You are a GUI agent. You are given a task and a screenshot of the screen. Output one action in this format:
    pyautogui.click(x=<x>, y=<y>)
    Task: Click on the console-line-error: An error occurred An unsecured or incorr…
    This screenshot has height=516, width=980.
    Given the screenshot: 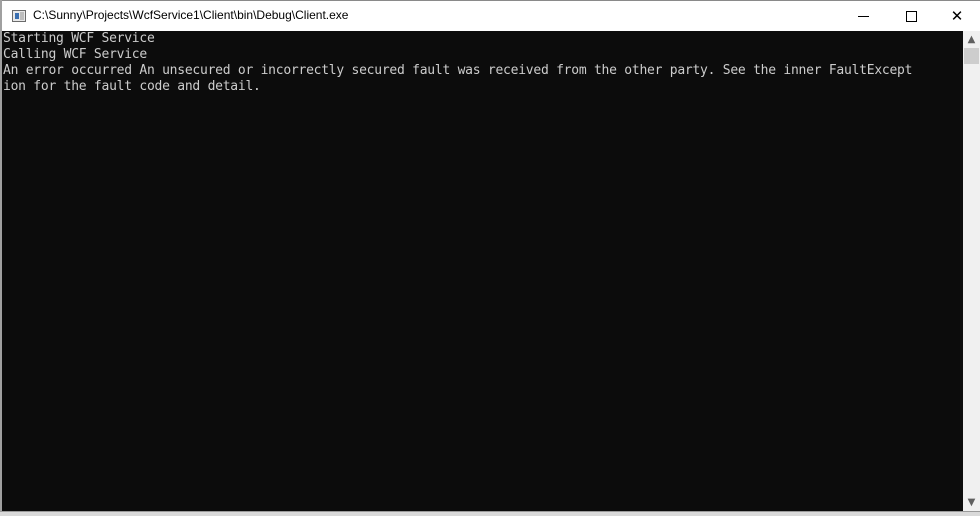 What is the action you would take?
    pyautogui.click(x=458, y=70)
    